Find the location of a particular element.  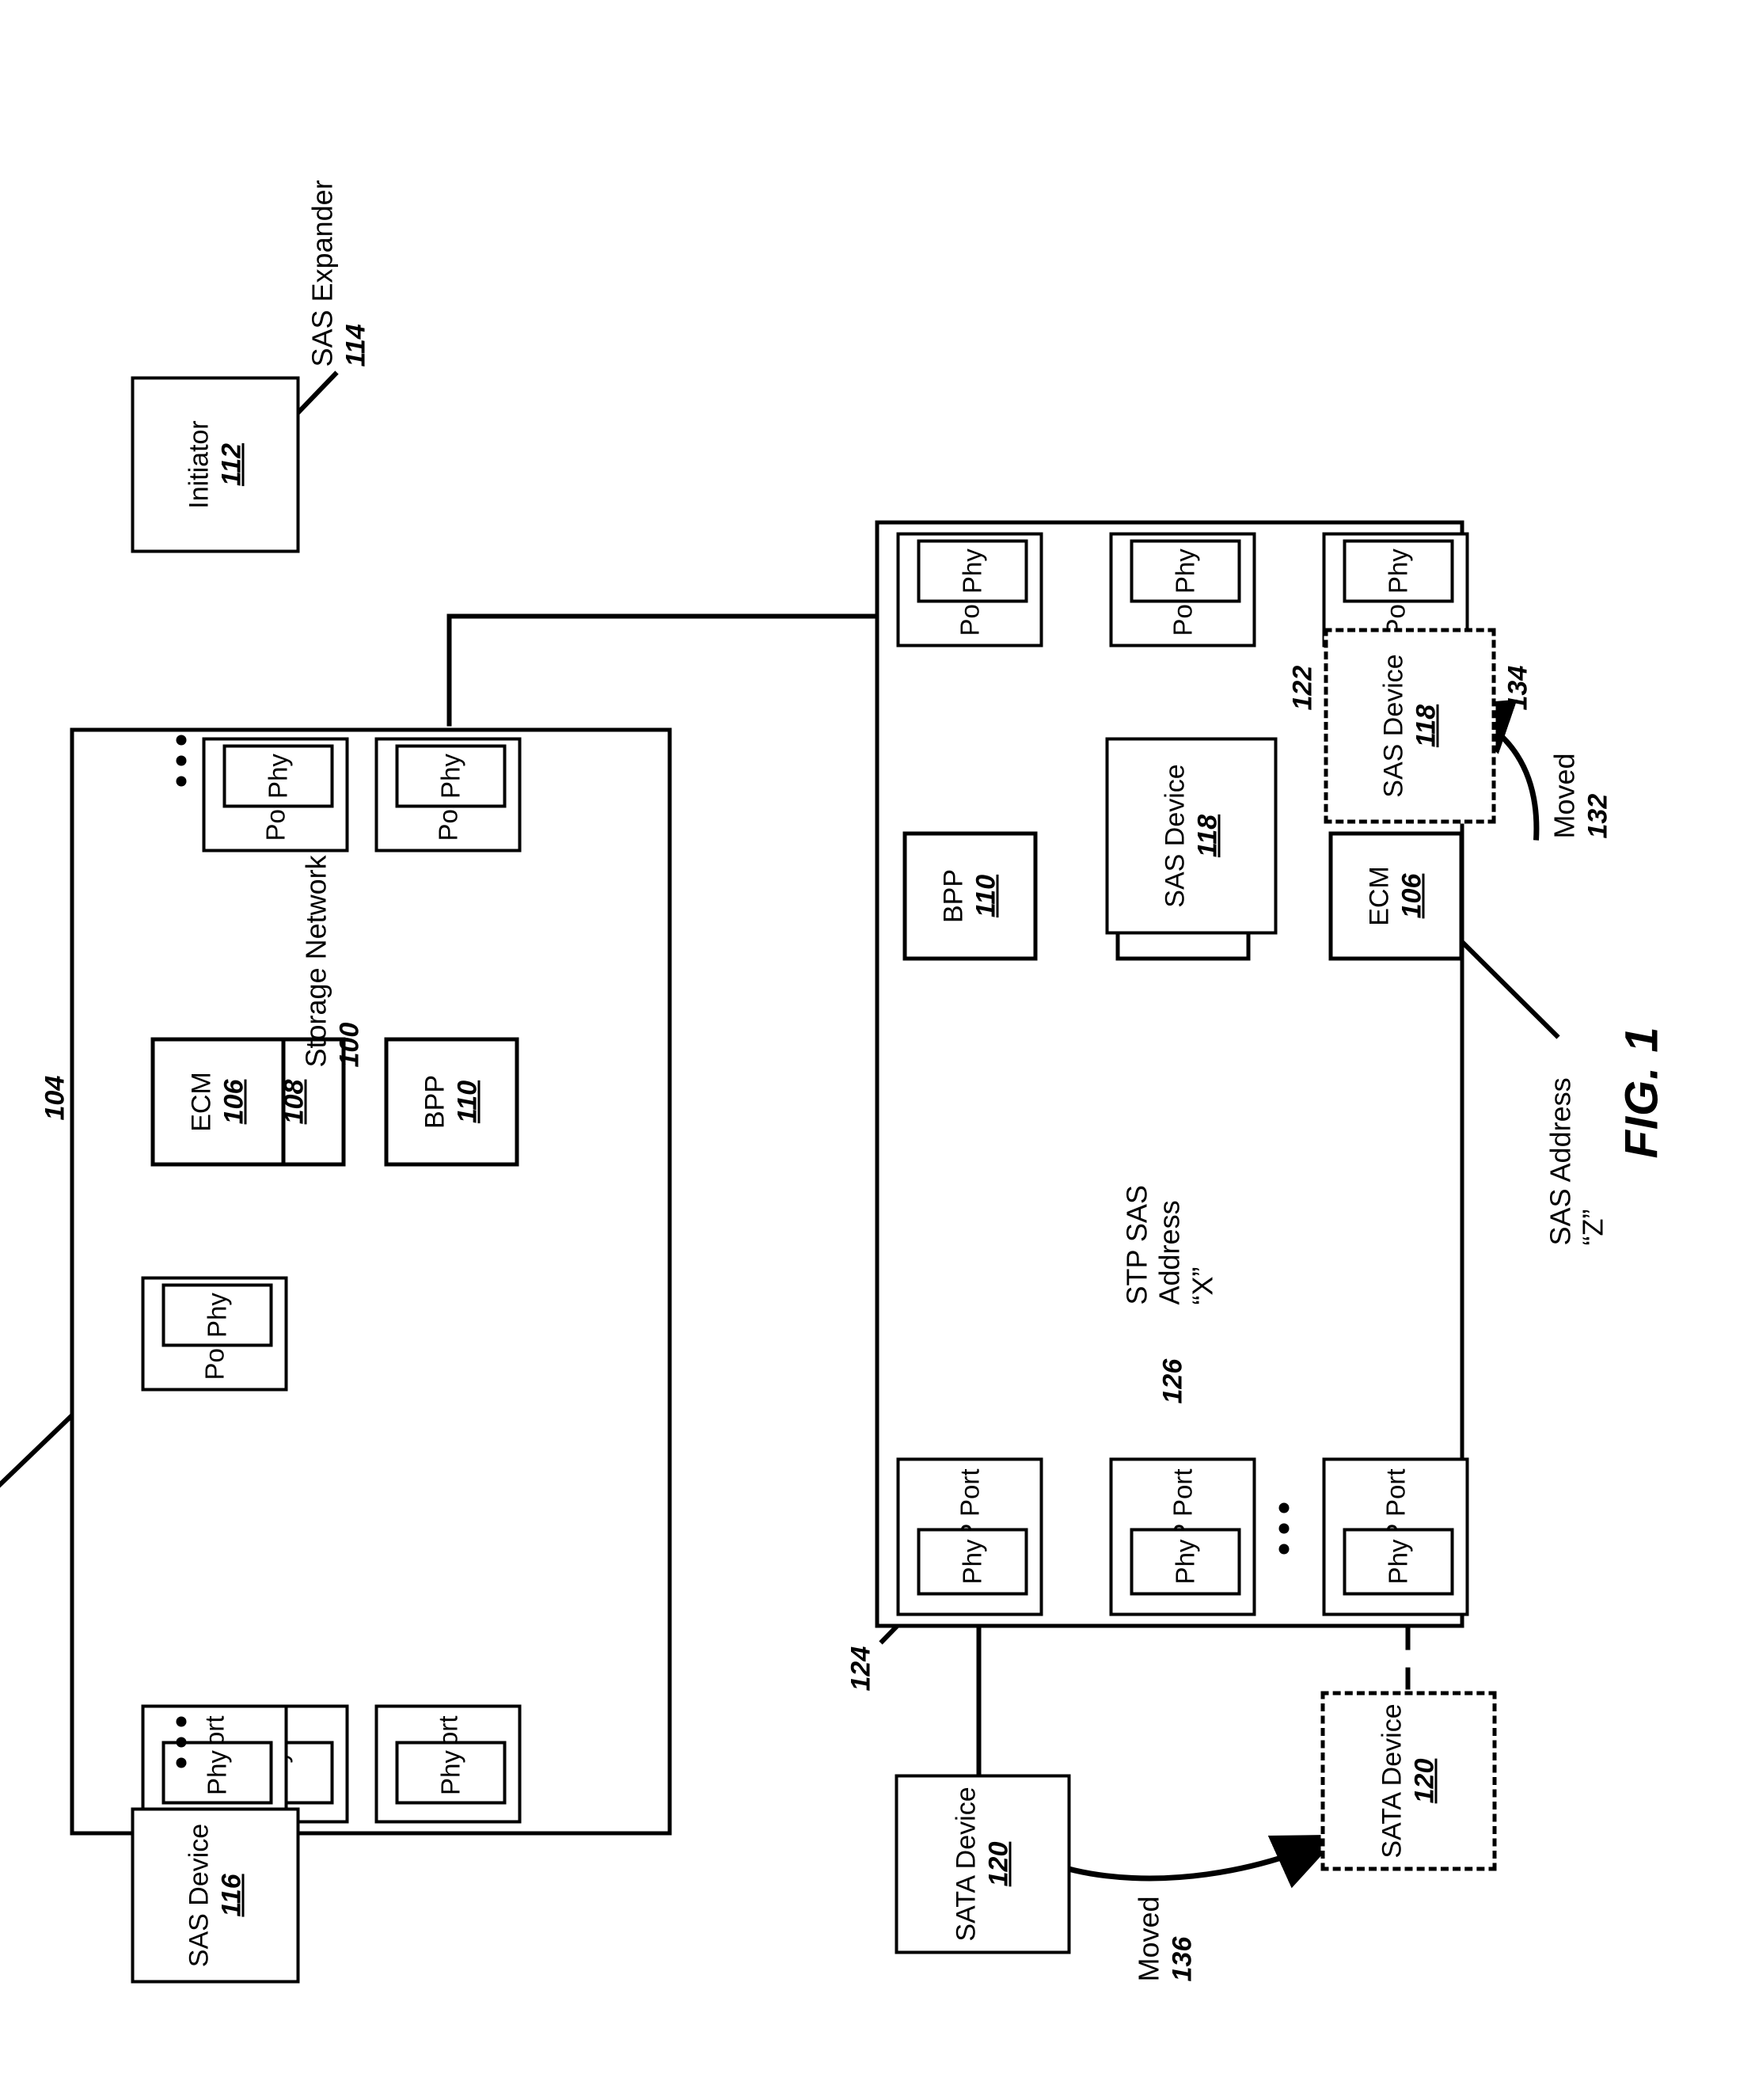

stp-address-line2: Address is located at coordinates (1169, 1251).